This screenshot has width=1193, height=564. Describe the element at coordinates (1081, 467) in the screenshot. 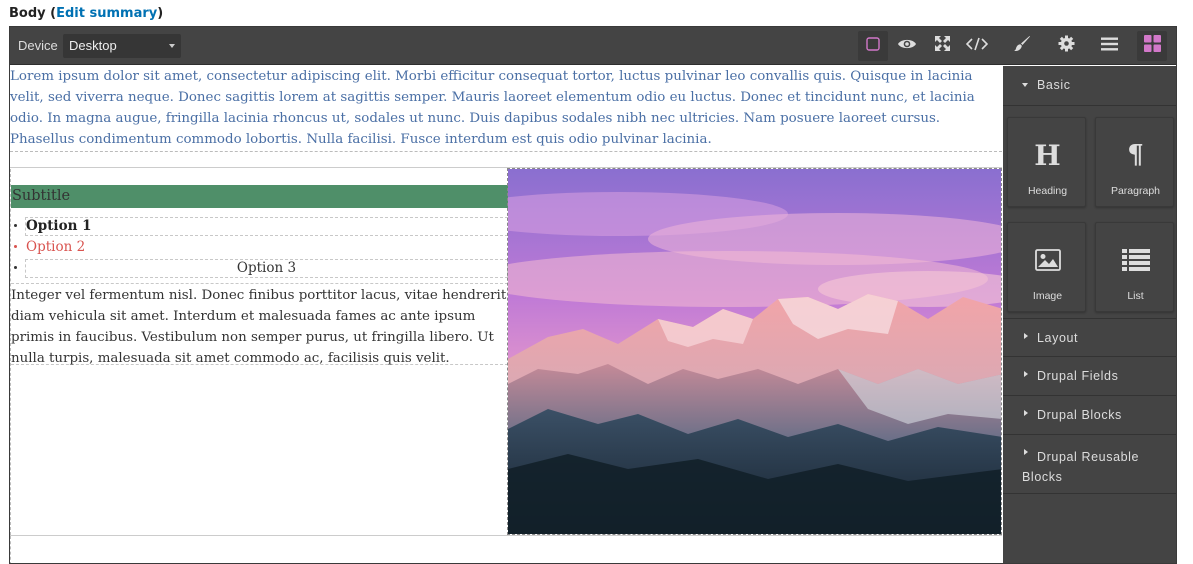

I see `category-label: Drupal Reusable Blocks` at that location.